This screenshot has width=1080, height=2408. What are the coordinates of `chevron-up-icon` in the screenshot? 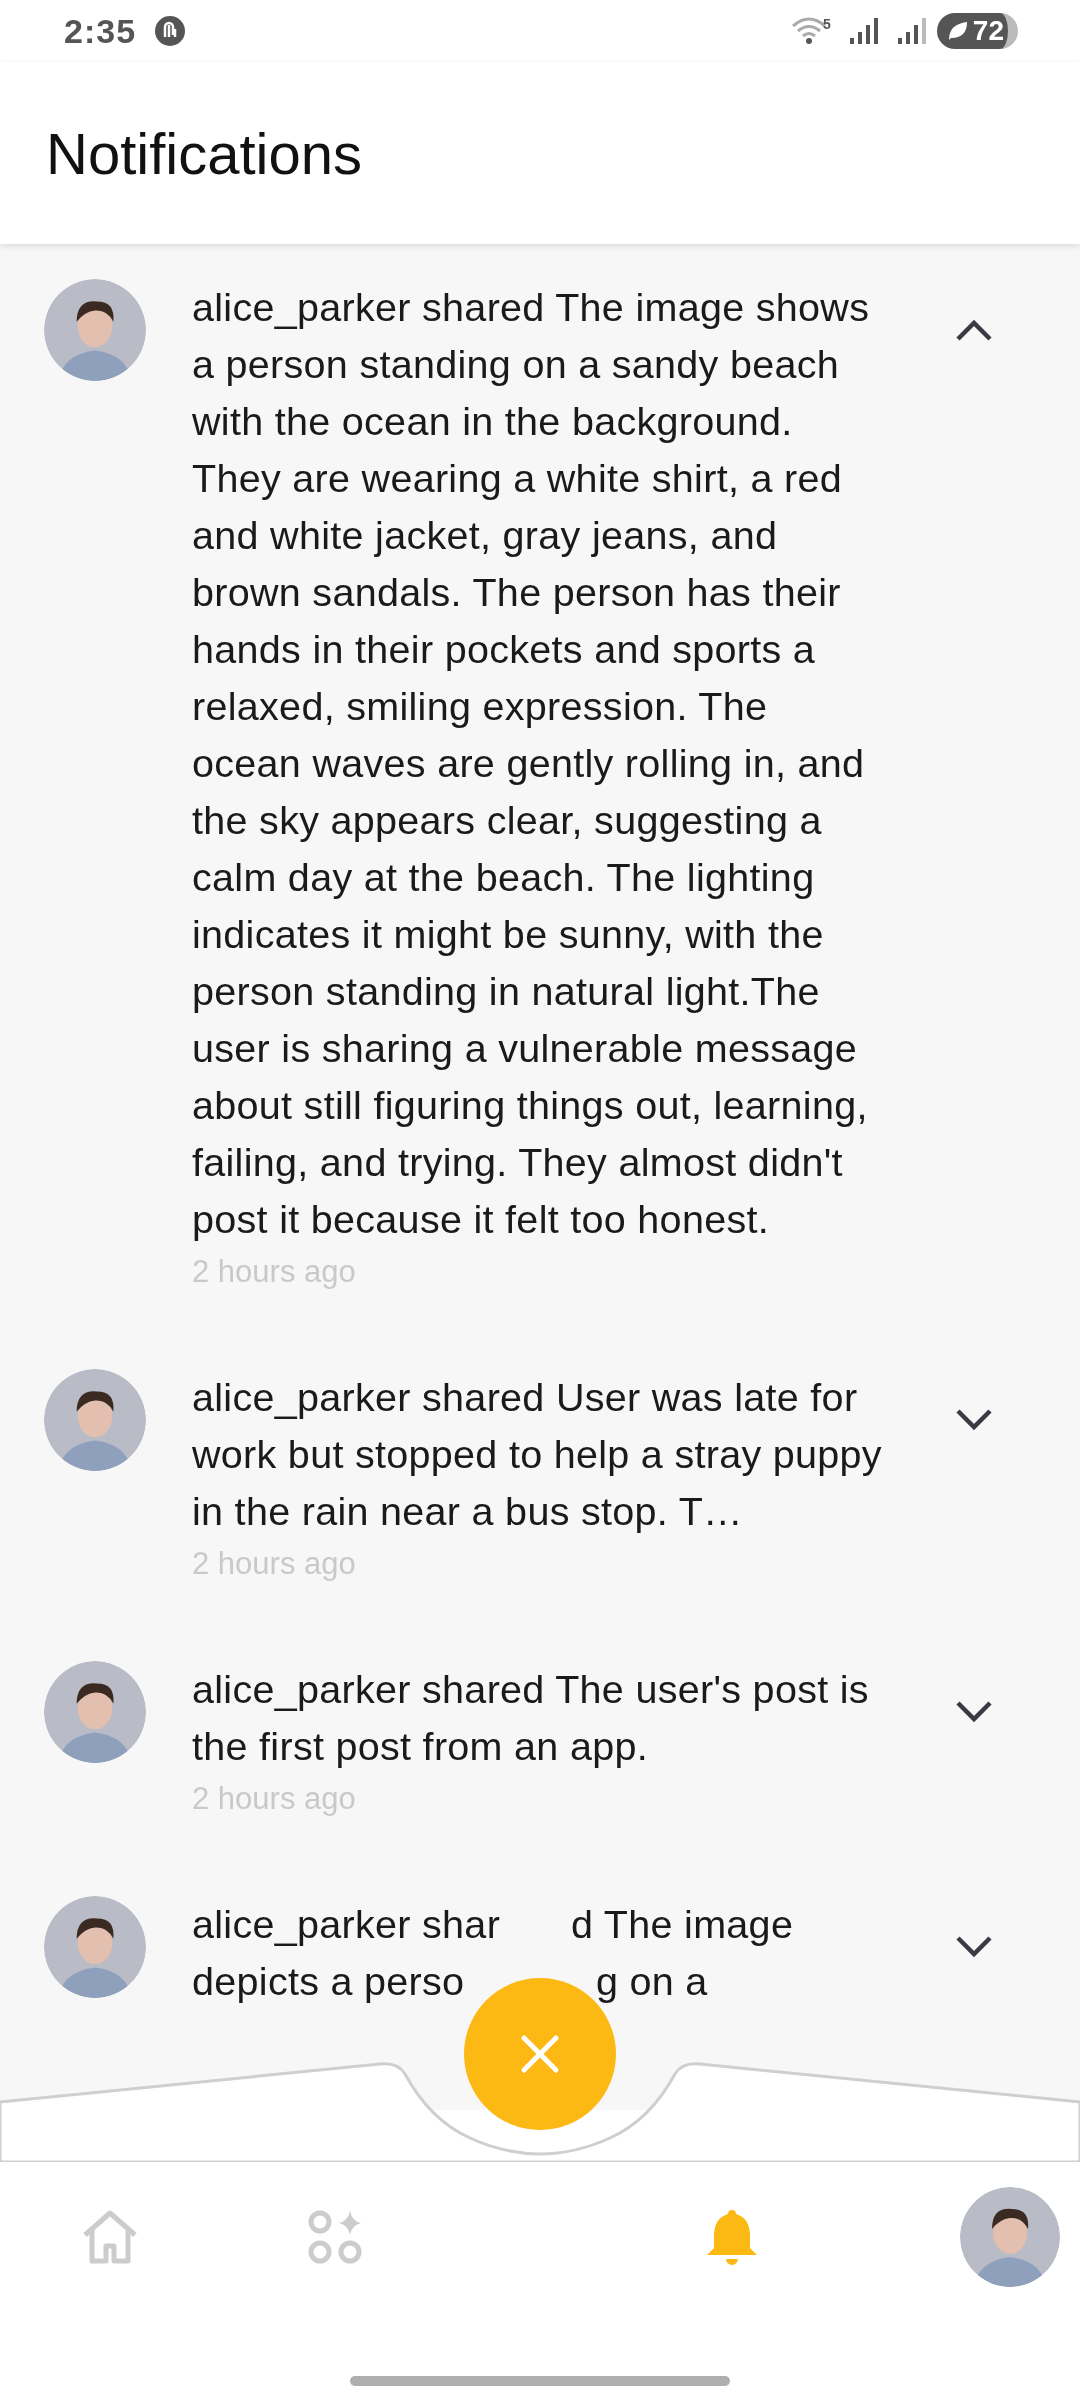 It's located at (974, 330).